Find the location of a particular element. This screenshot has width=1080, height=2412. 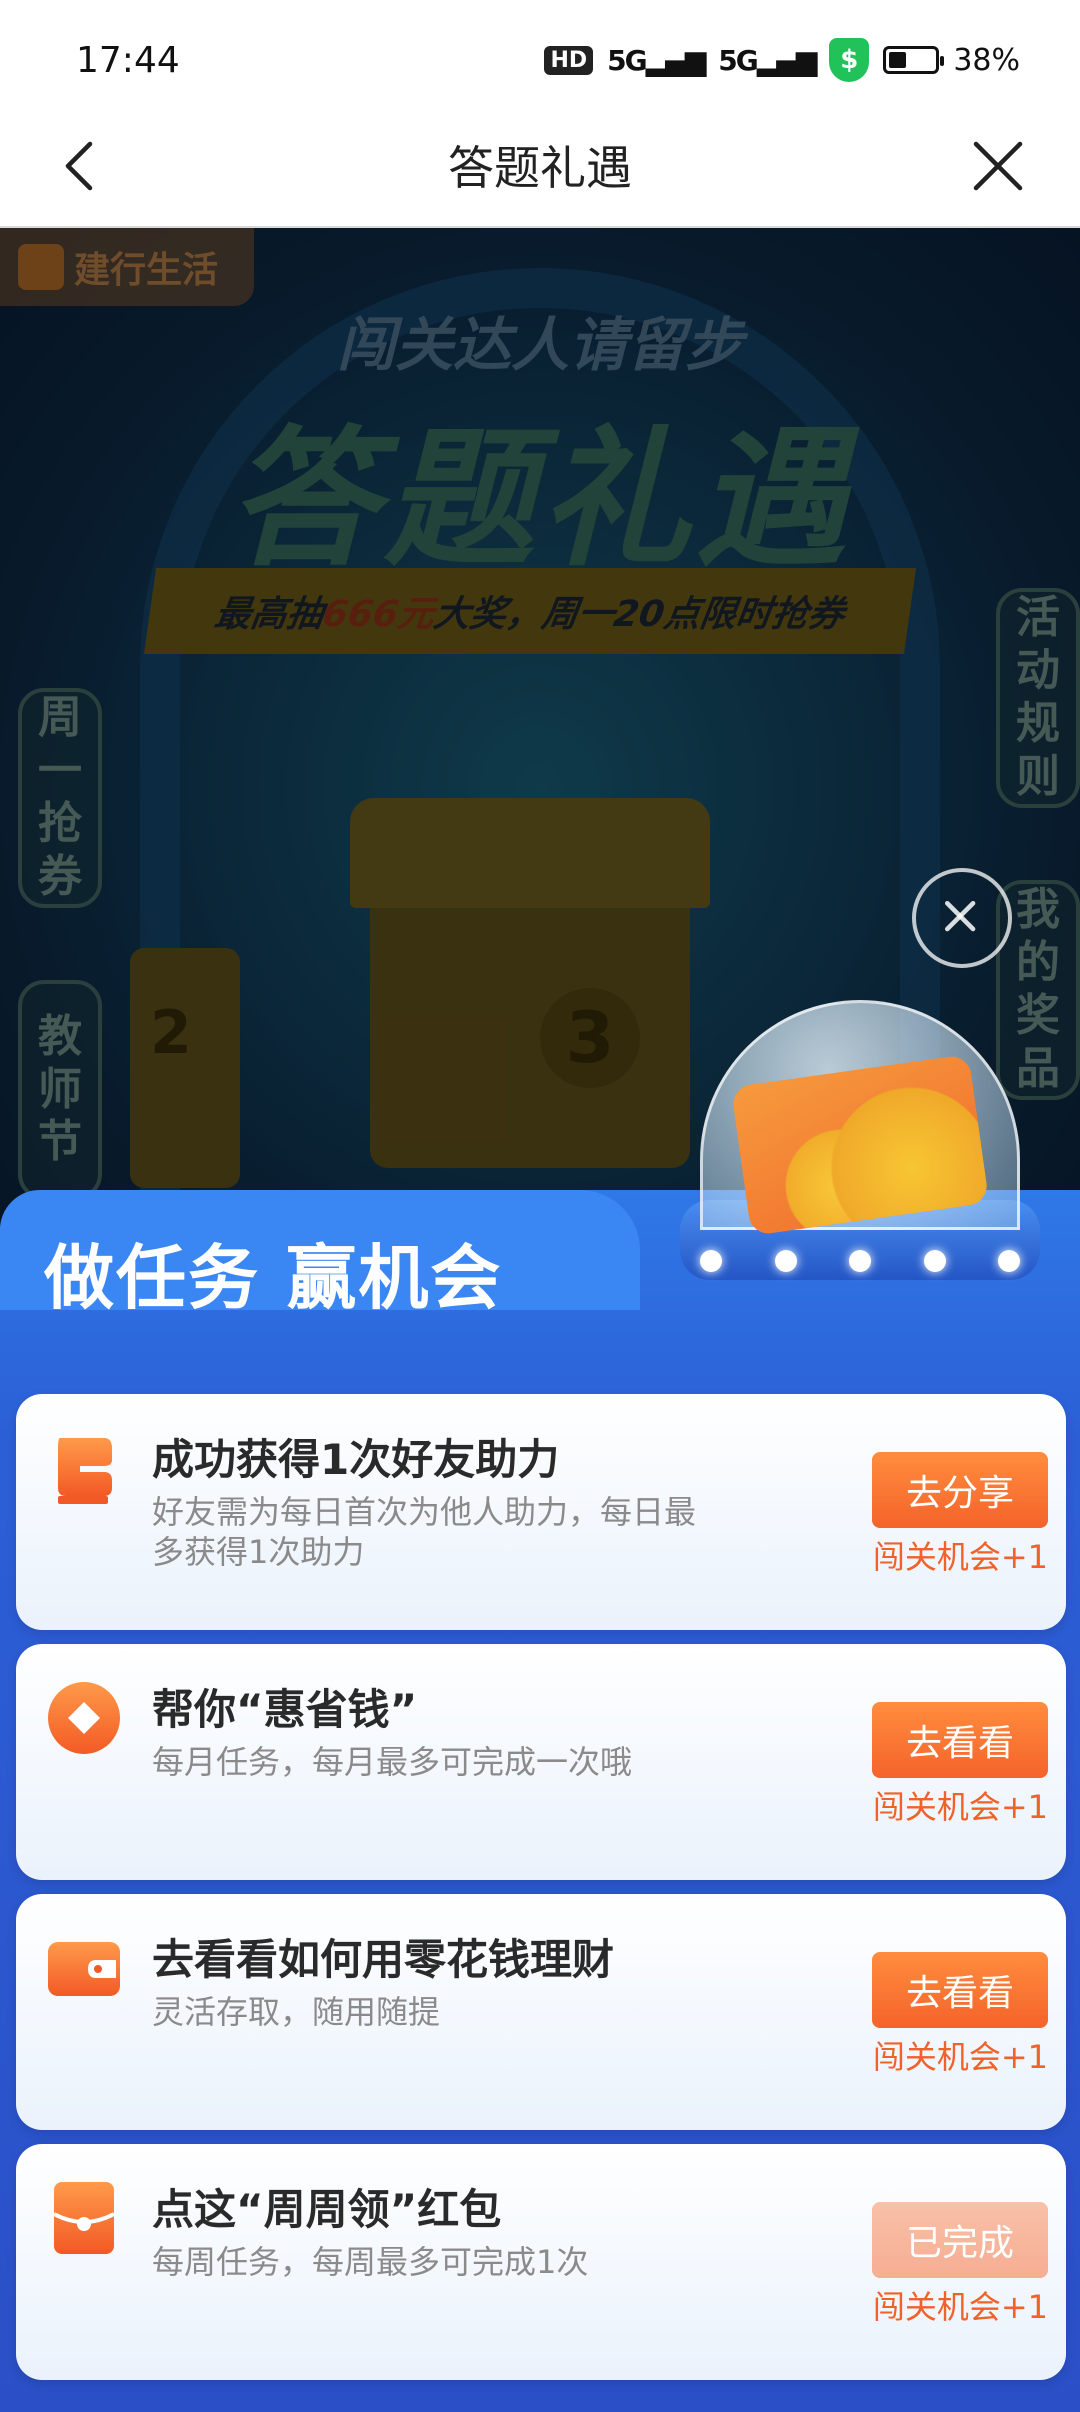

task-title: 帮你“惠省钱” is located at coordinates (285, 1709).